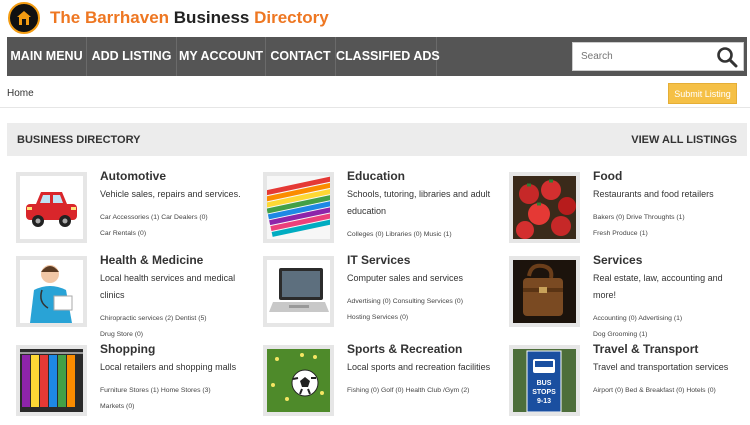  I want to click on laptop-icon, so click(298, 291).